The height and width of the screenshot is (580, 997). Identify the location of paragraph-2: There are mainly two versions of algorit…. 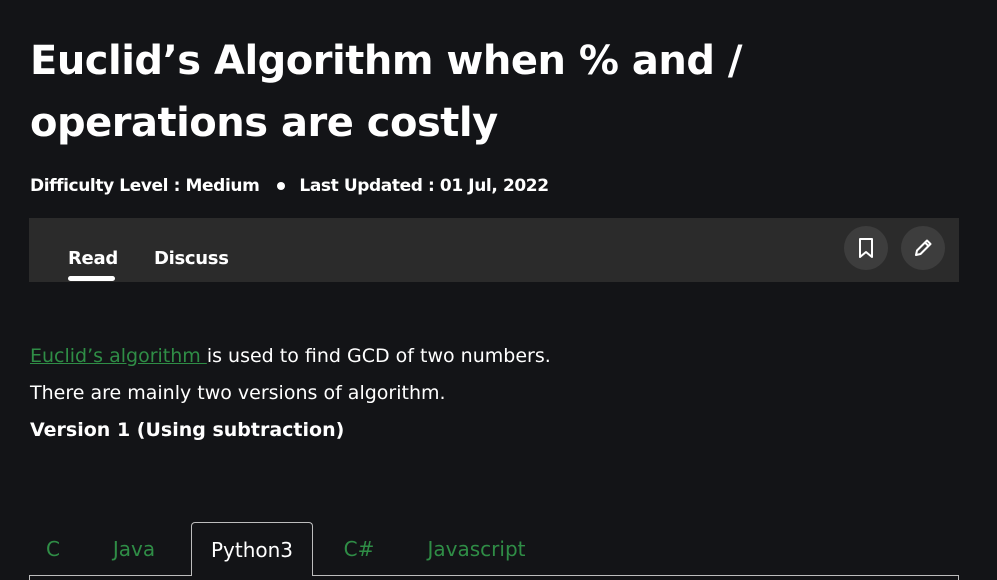
(238, 393).